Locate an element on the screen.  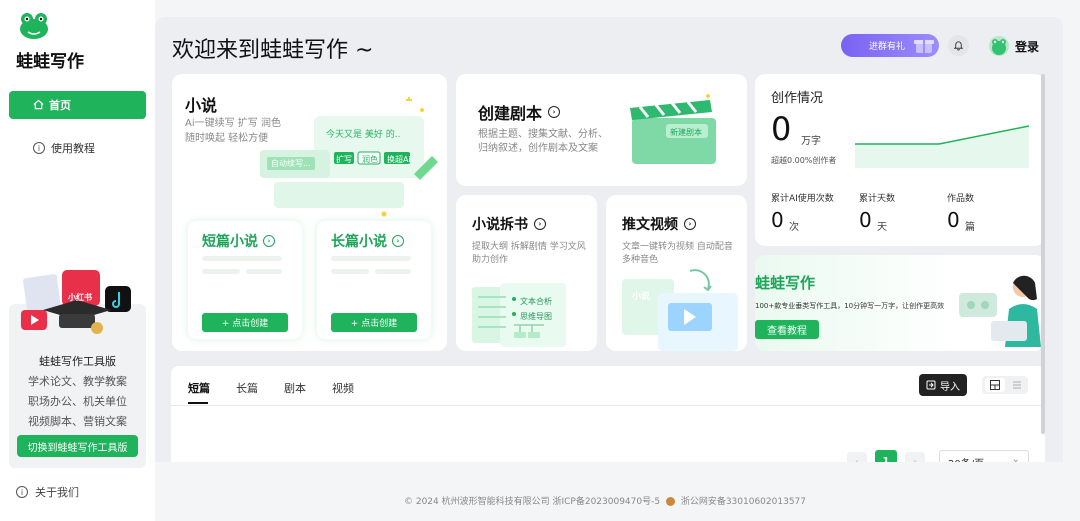
word-count-unit: 万字 is located at coordinates (811, 141).